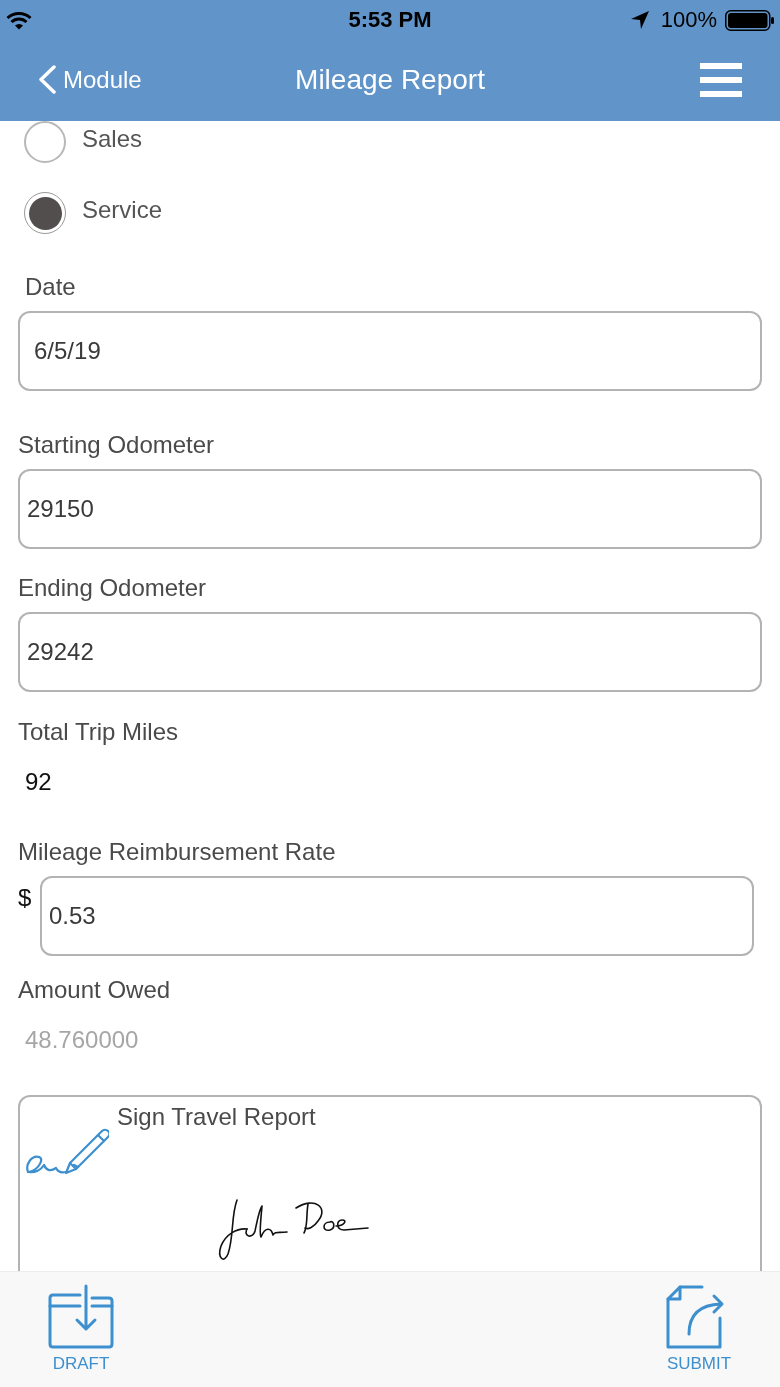 Image resolution: width=780 pixels, height=1387 pixels. What do you see at coordinates (216, 1117) in the screenshot?
I see `signature-label: Sign Travel Report` at bounding box center [216, 1117].